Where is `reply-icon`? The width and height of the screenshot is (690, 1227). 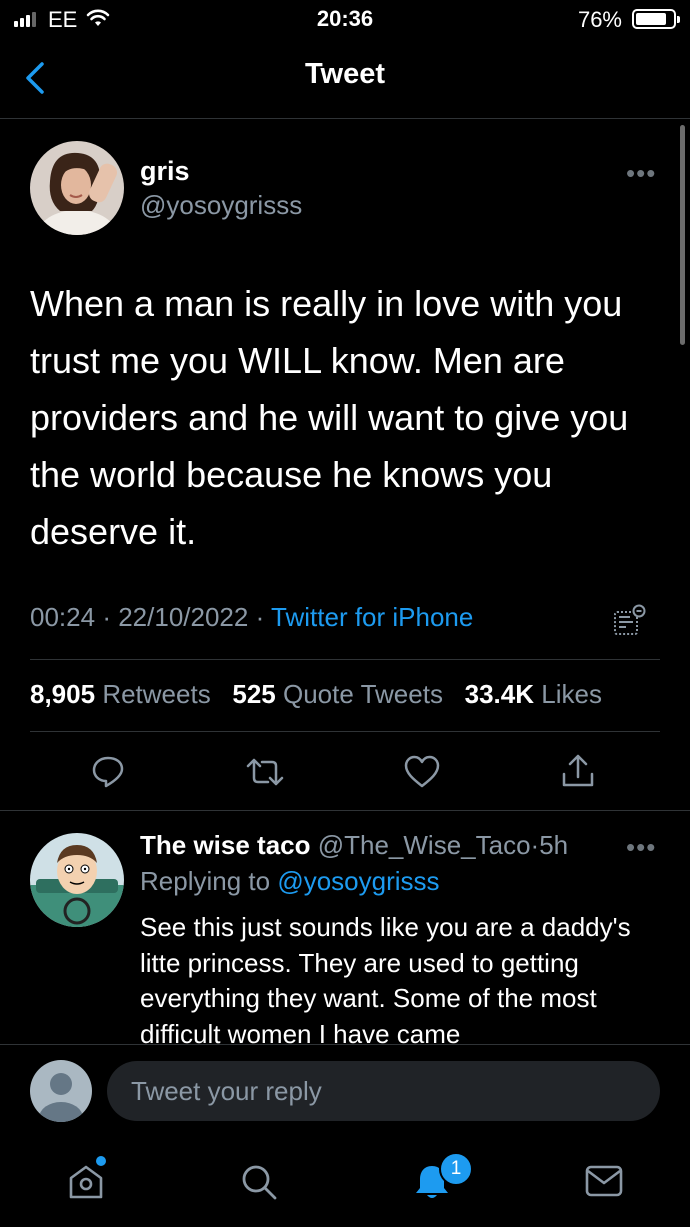 reply-icon is located at coordinates (108, 772).